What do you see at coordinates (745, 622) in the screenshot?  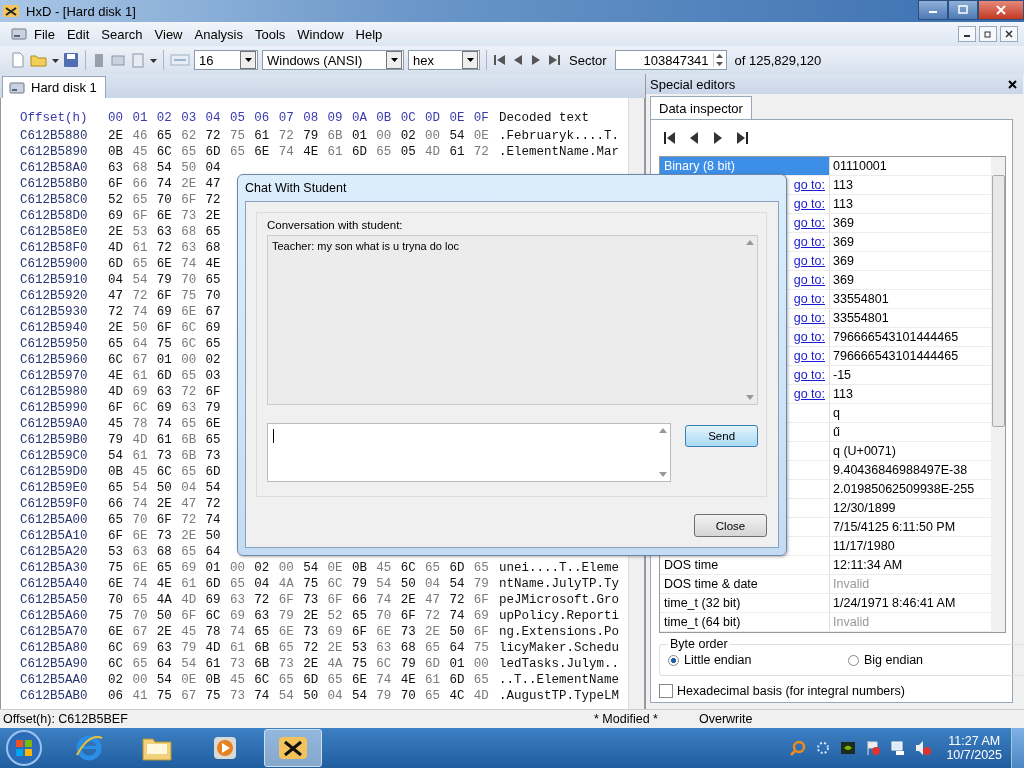 I see `field-label: time_t (64 bit)` at bounding box center [745, 622].